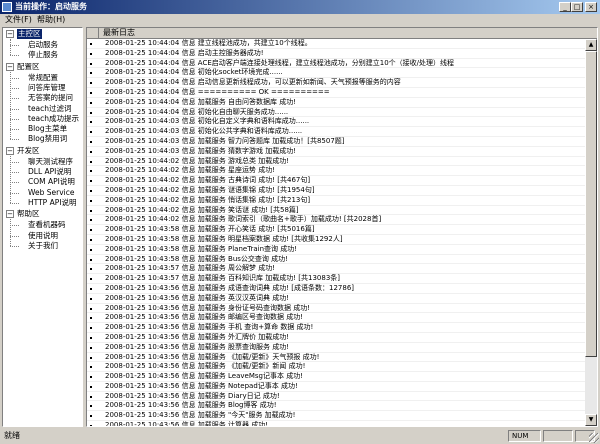  Describe the element at coordinates (336, 397) in the screenshot. I see `log-row: 2008-01-25 10:43:56 信息 加载服务 Diary日记 成功!` at that location.